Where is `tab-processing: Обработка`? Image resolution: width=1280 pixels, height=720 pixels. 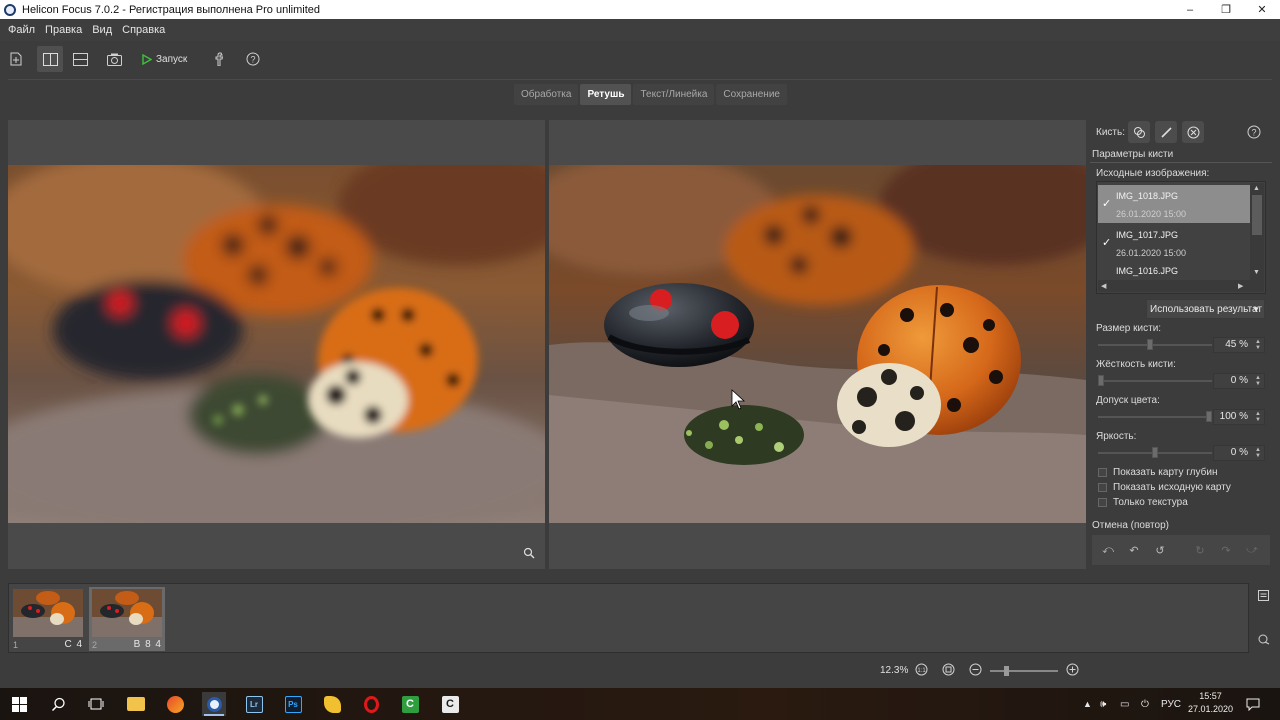
tab-processing: Обработка is located at coordinates (546, 94).